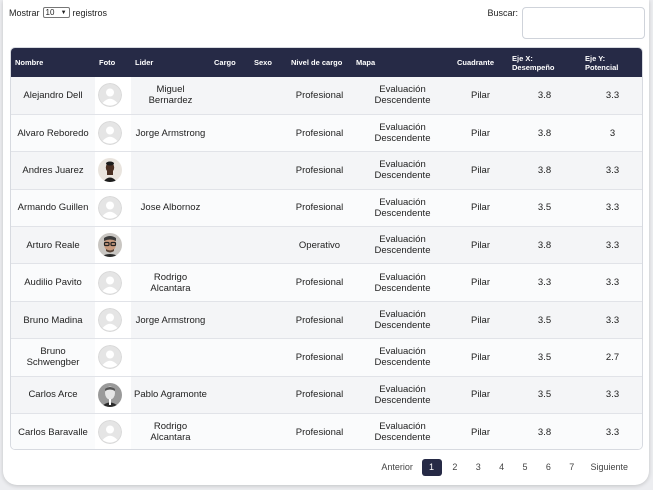 The image size is (653, 490). What do you see at coordinates (572, 467) in the screenshot?
I see `page-button-7: 7` at bounding box center [572, 467].